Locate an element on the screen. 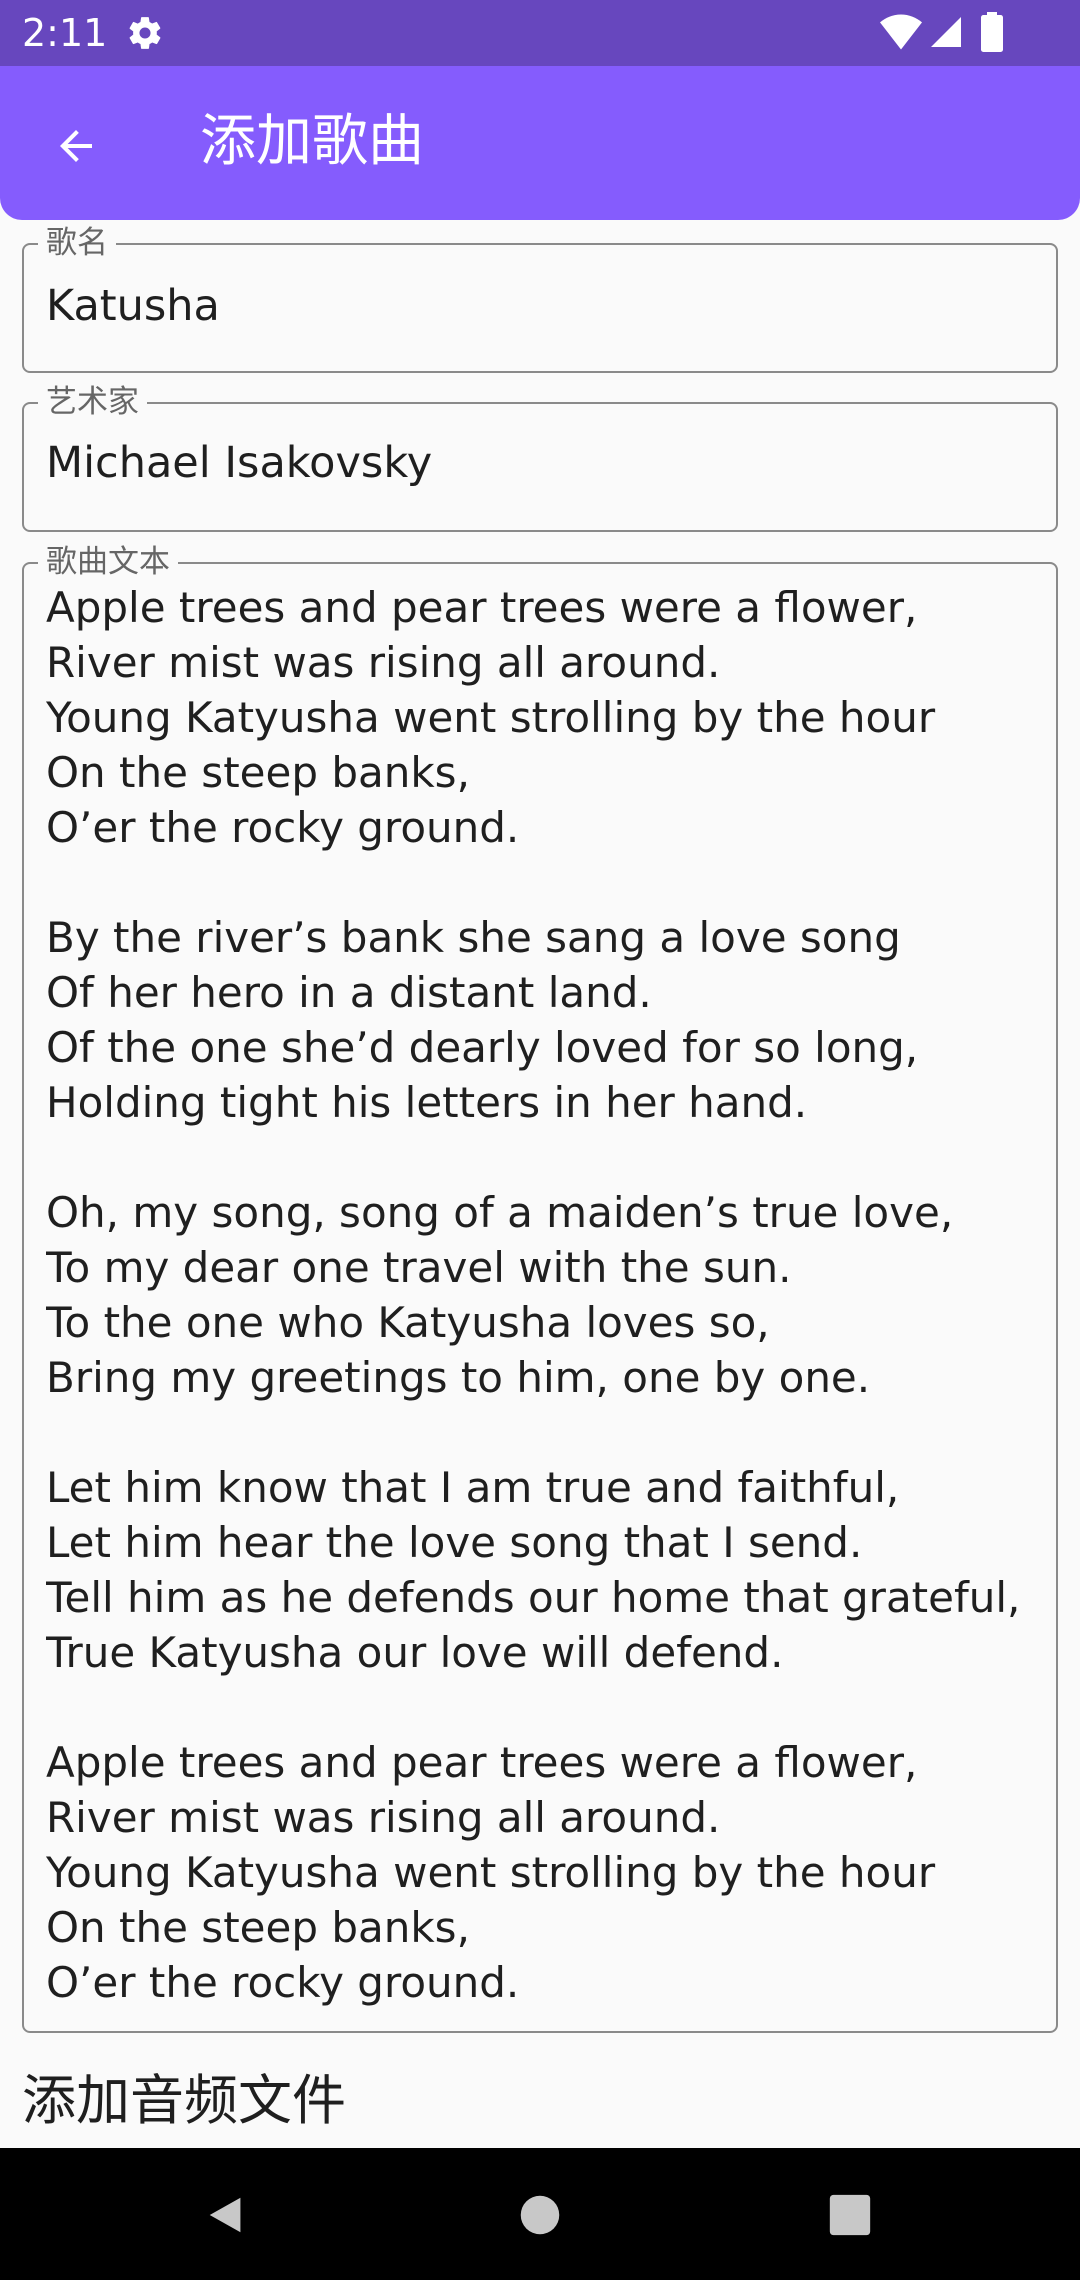  cell-signal-icon is located at coordinates (946, 32).